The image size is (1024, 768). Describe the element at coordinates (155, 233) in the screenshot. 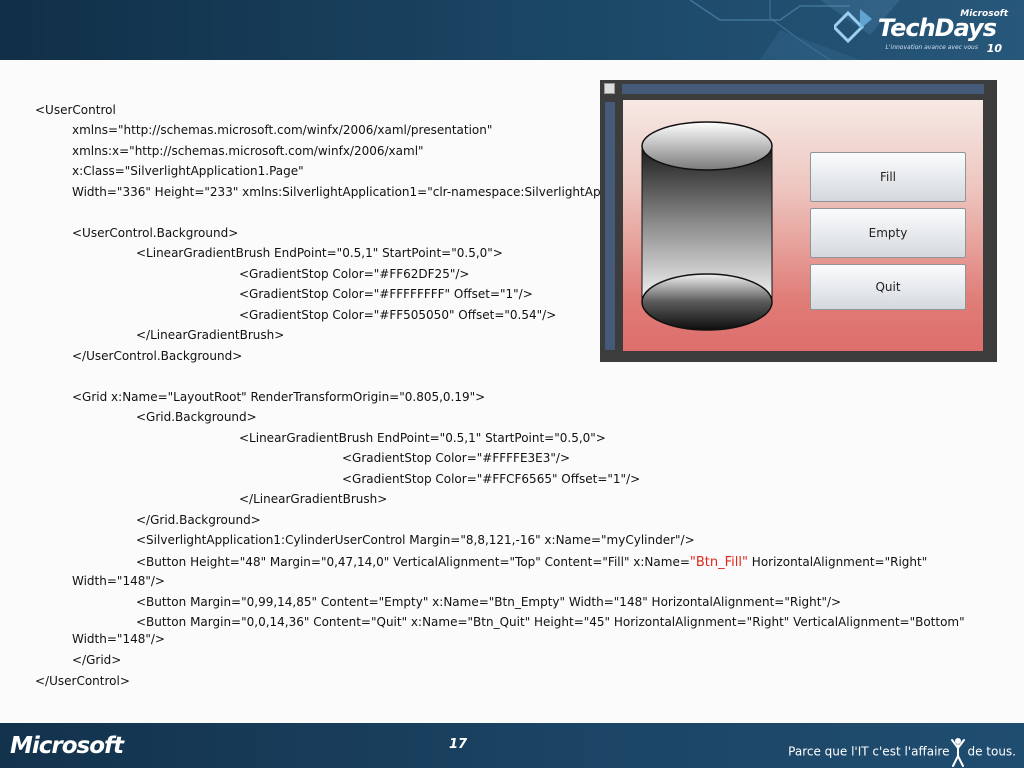

I see `code-line: <UserControl.Background>` at that location.